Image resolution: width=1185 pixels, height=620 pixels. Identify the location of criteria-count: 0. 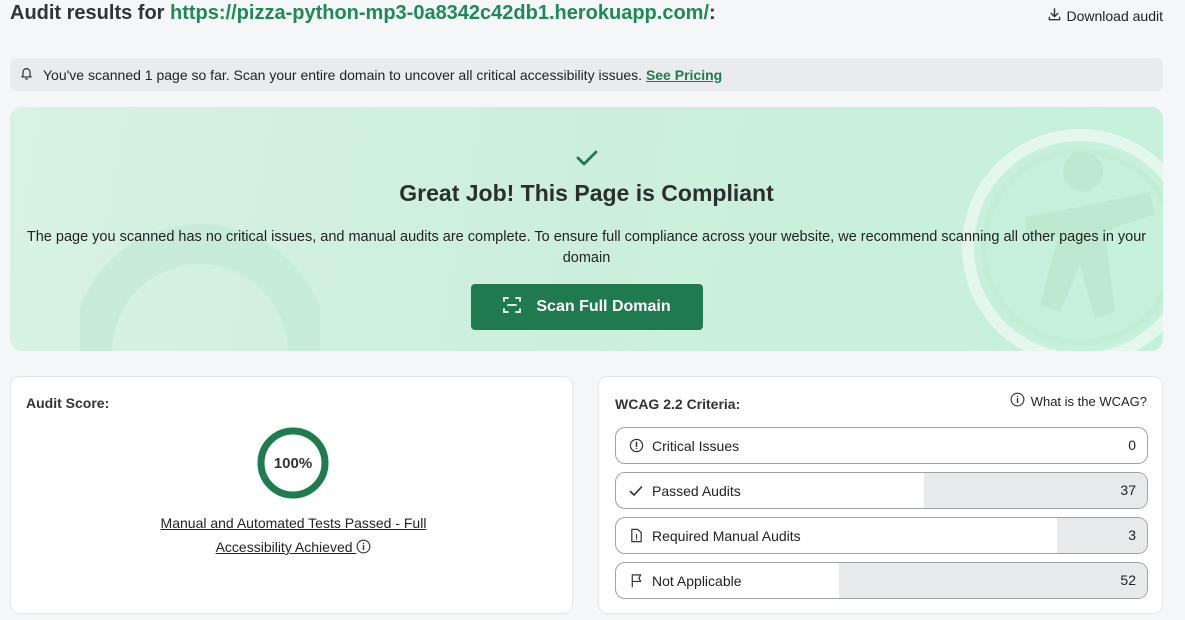
(1132, 445).